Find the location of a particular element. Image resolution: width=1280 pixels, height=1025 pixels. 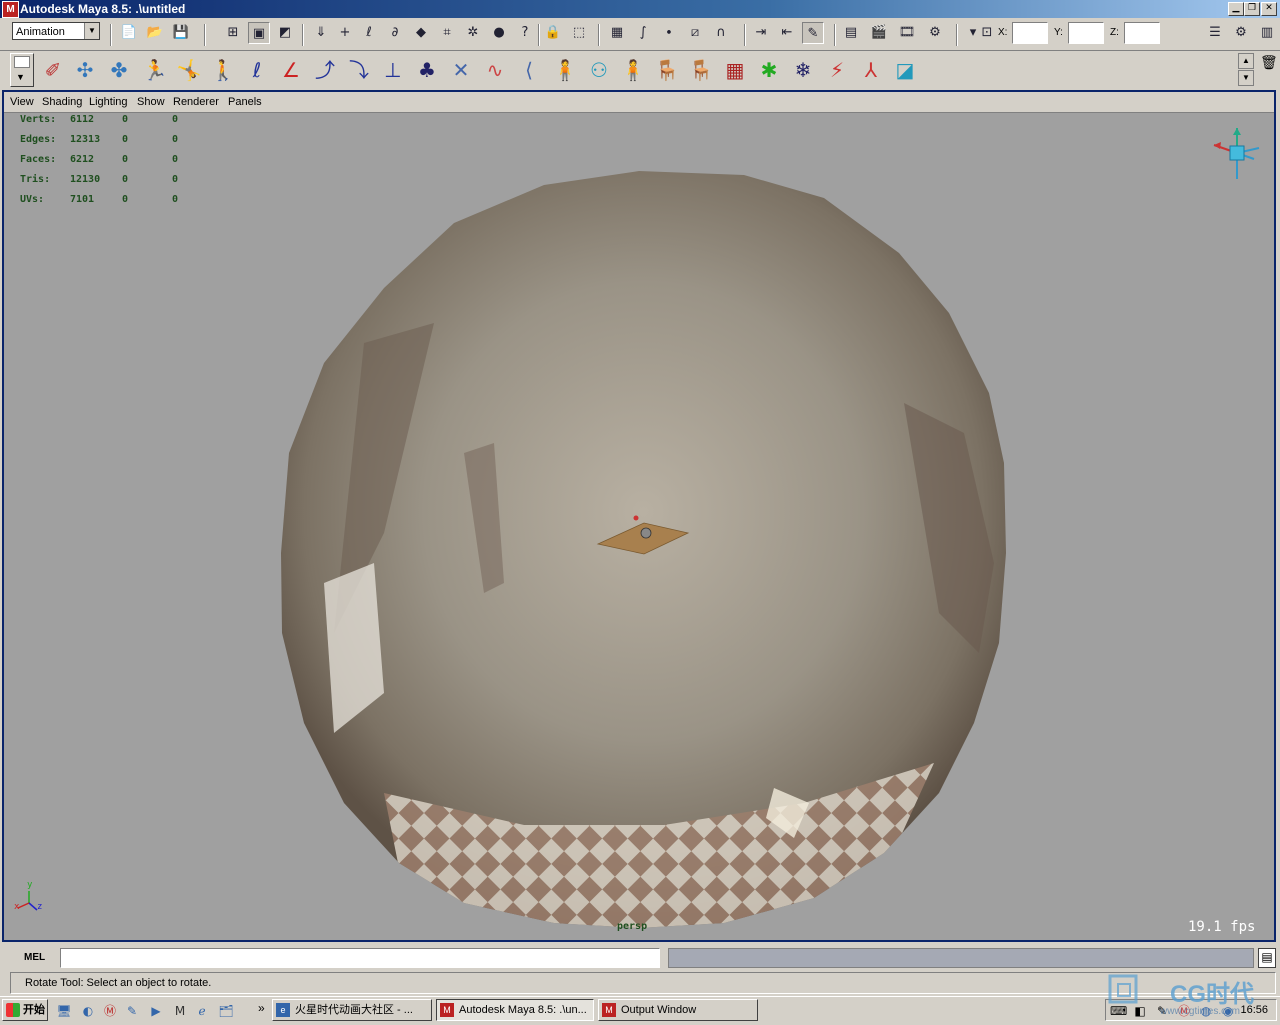

maya-app-icon: M is located at coordinates (10, 9).